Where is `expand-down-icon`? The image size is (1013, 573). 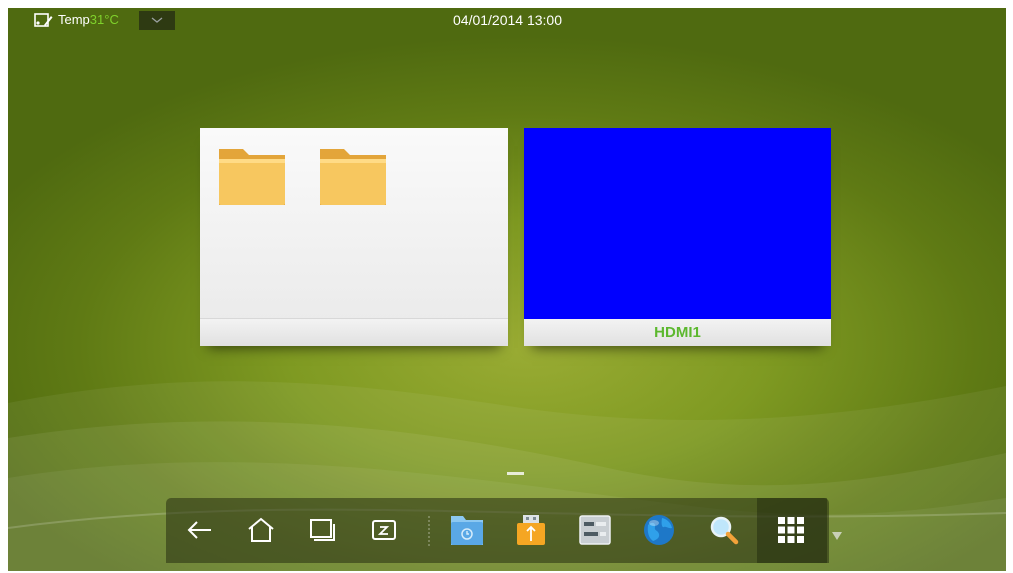
expand-down-icon is located at coordinates (837, 536).